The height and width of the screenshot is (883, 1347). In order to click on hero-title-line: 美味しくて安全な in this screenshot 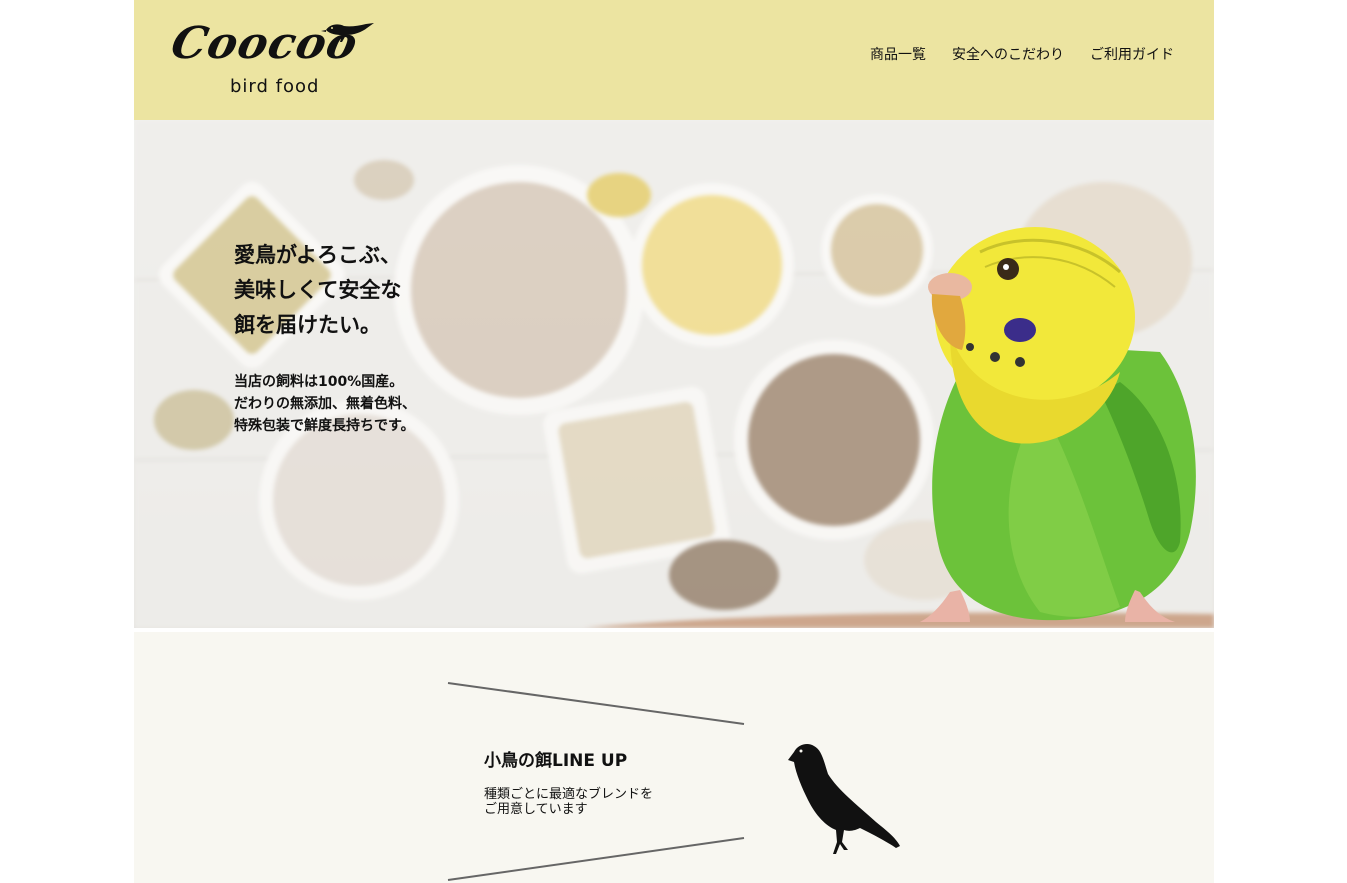, I will do `click(318, 290)`.